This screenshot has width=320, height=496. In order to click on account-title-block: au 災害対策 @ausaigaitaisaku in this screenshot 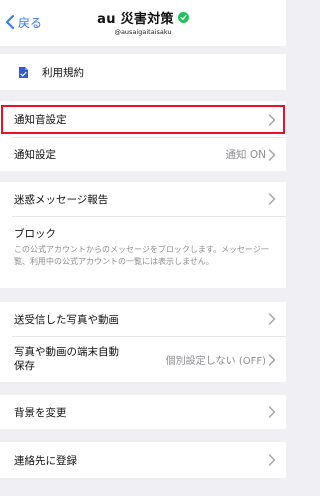, I will do `click(143, 22)`.